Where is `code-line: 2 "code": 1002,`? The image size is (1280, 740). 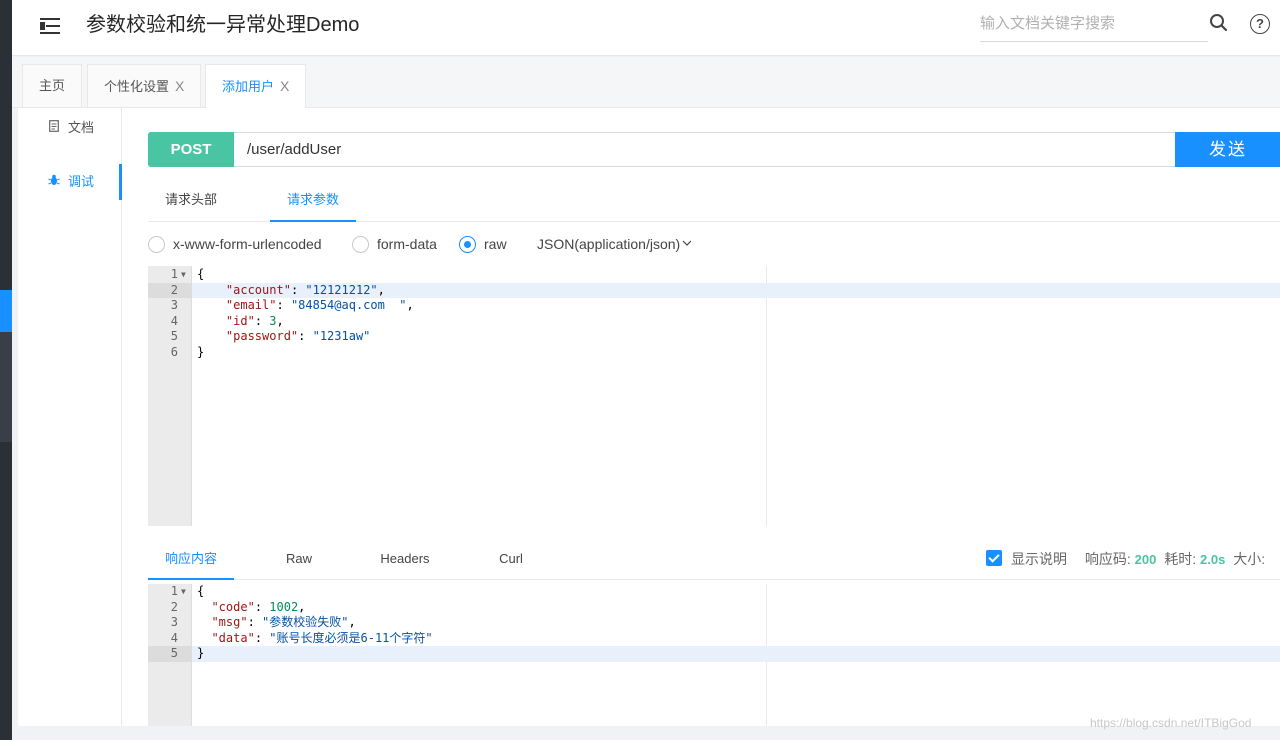
code-line: 2 "code": 1002, is located at coordinates (238, 606).